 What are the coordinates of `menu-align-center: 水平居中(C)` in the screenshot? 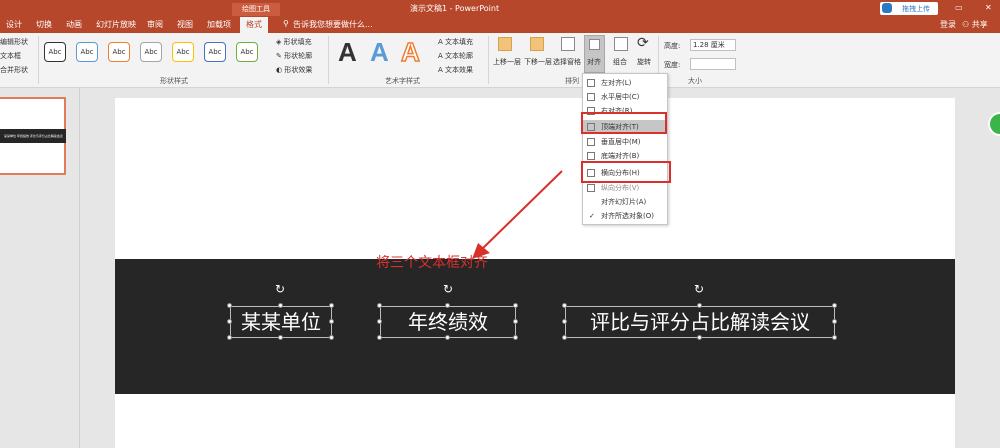 It's located at (625, 97).